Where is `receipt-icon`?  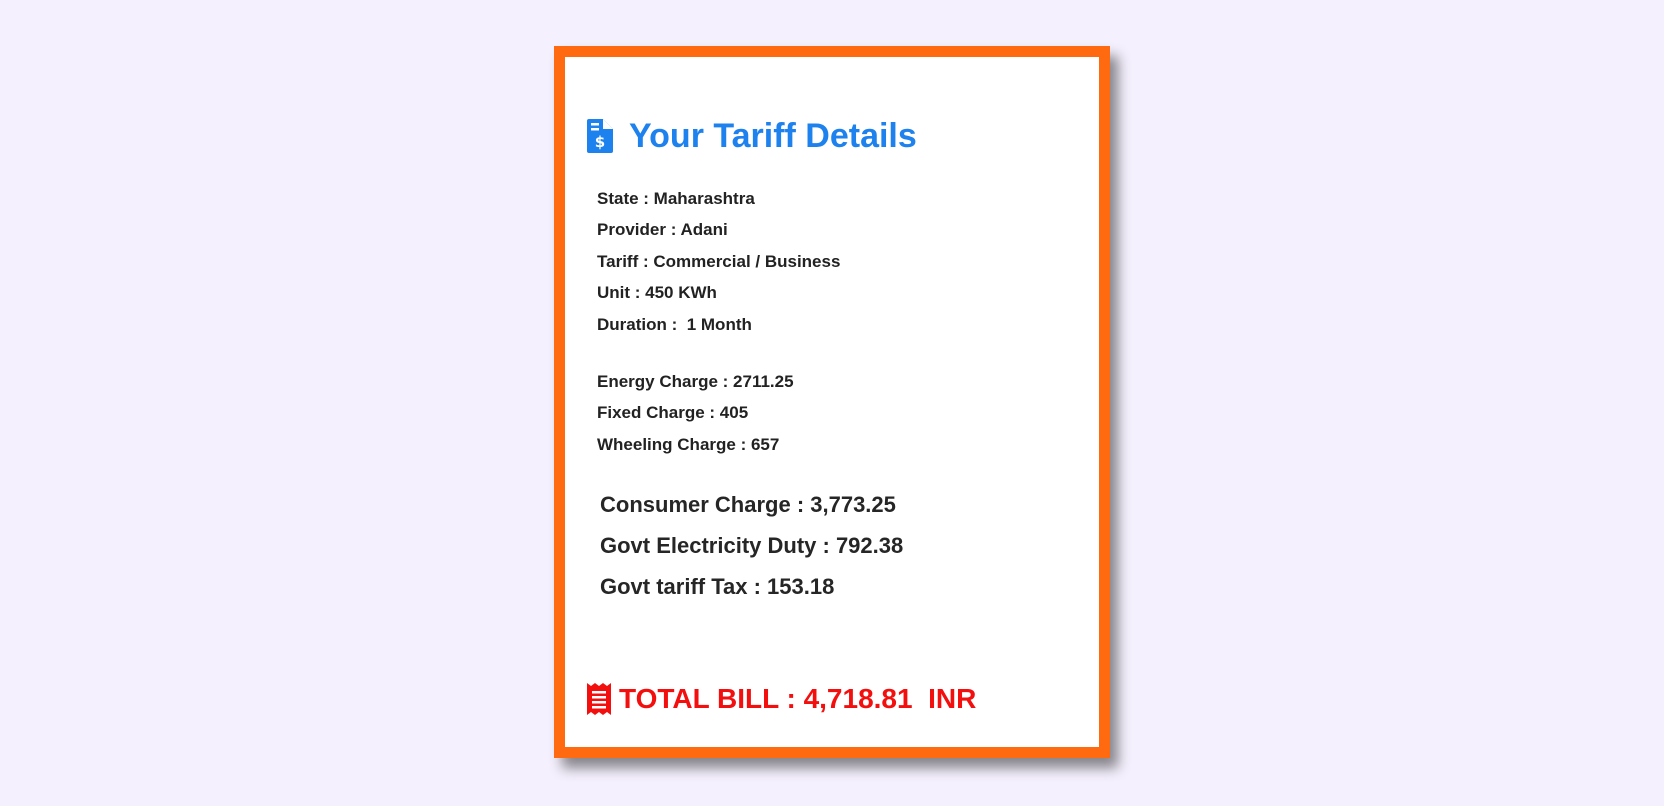
receipt-icon is located at coordinates (599, 699).